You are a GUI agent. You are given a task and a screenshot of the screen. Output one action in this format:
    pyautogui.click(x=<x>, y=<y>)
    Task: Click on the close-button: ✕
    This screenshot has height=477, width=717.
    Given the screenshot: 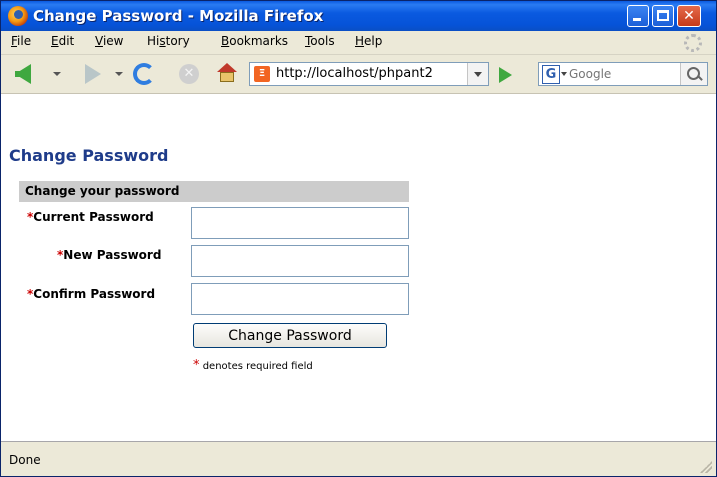 What is the action you would take?
    pyautogui.click(x=689, y=16)
    